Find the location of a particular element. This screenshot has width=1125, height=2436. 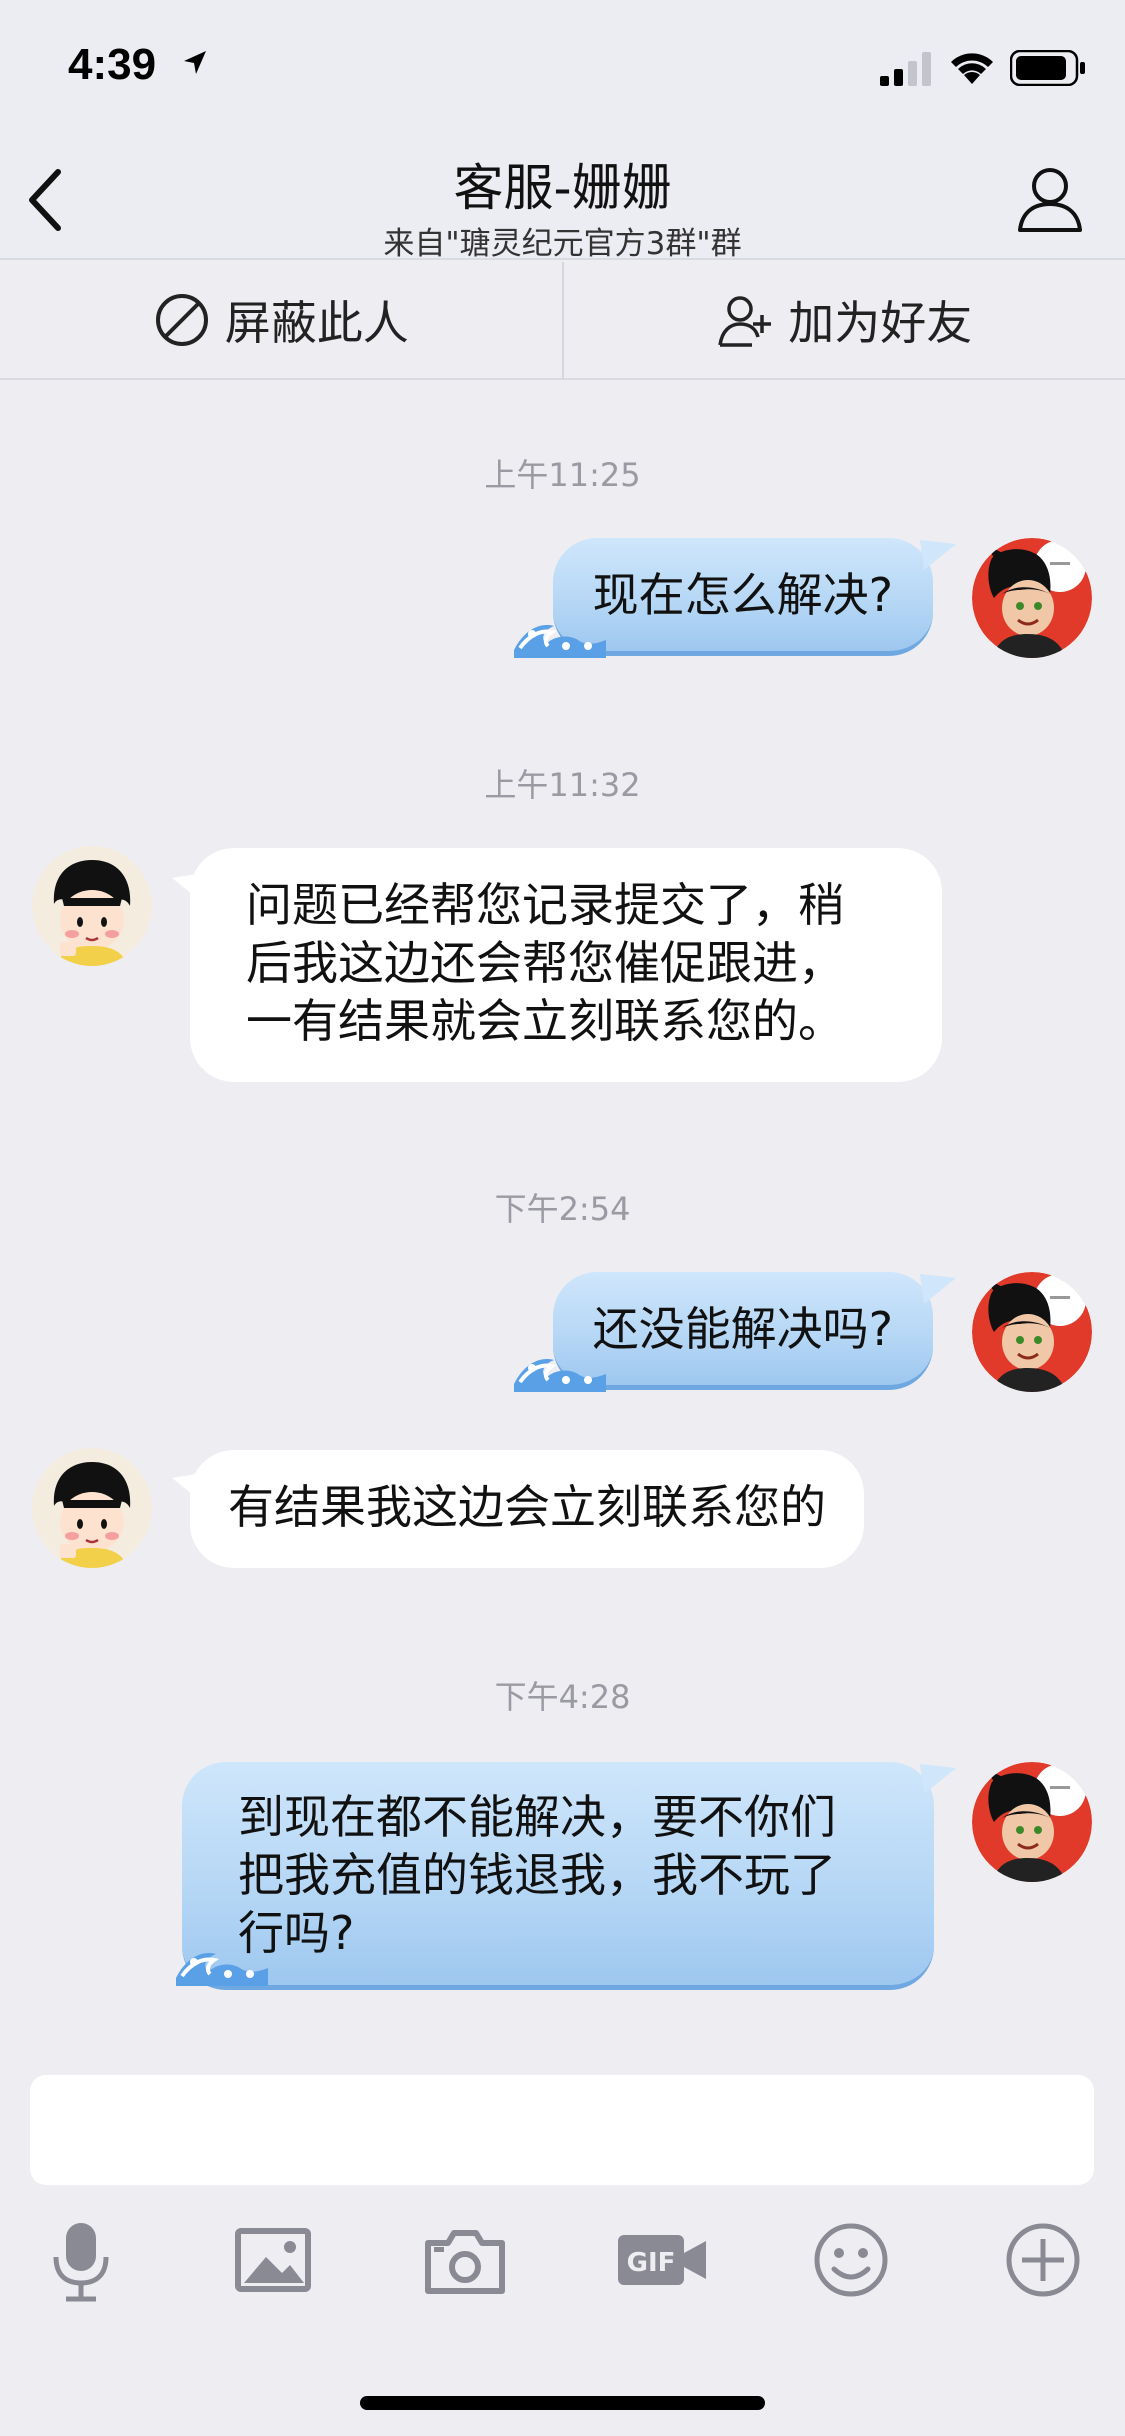

add-friend-icon is located at coordinates (745, 321).